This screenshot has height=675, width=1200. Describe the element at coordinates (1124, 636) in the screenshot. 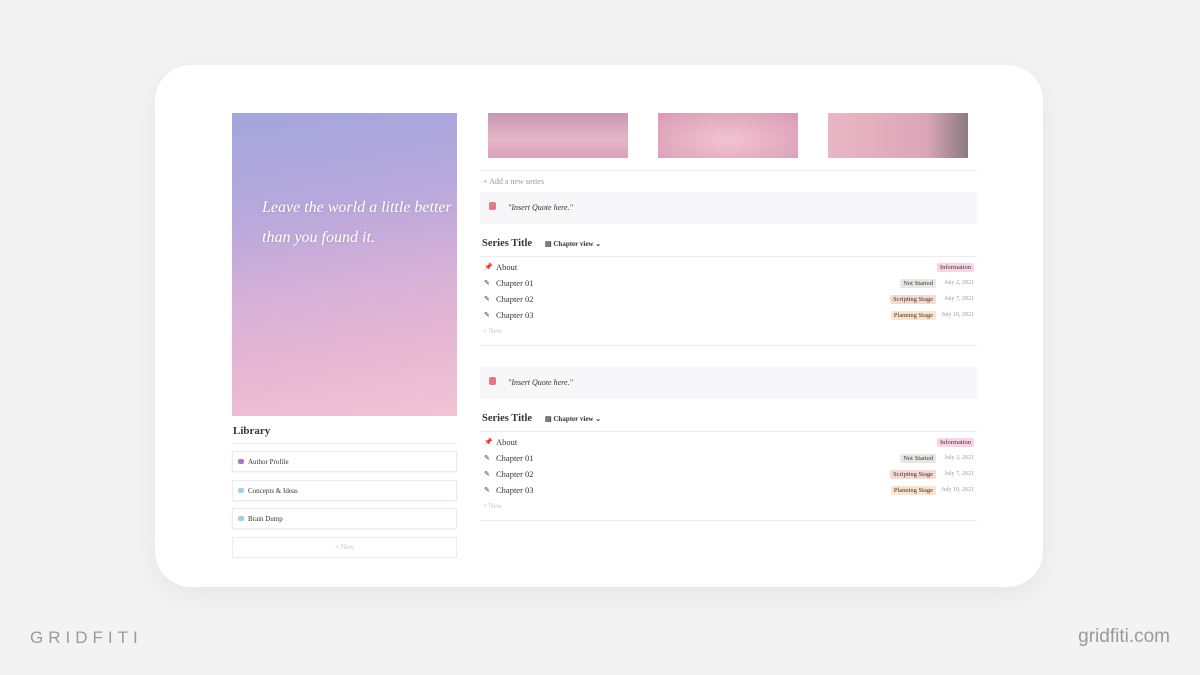

I see `site-url: gridfiti.com` at that location.